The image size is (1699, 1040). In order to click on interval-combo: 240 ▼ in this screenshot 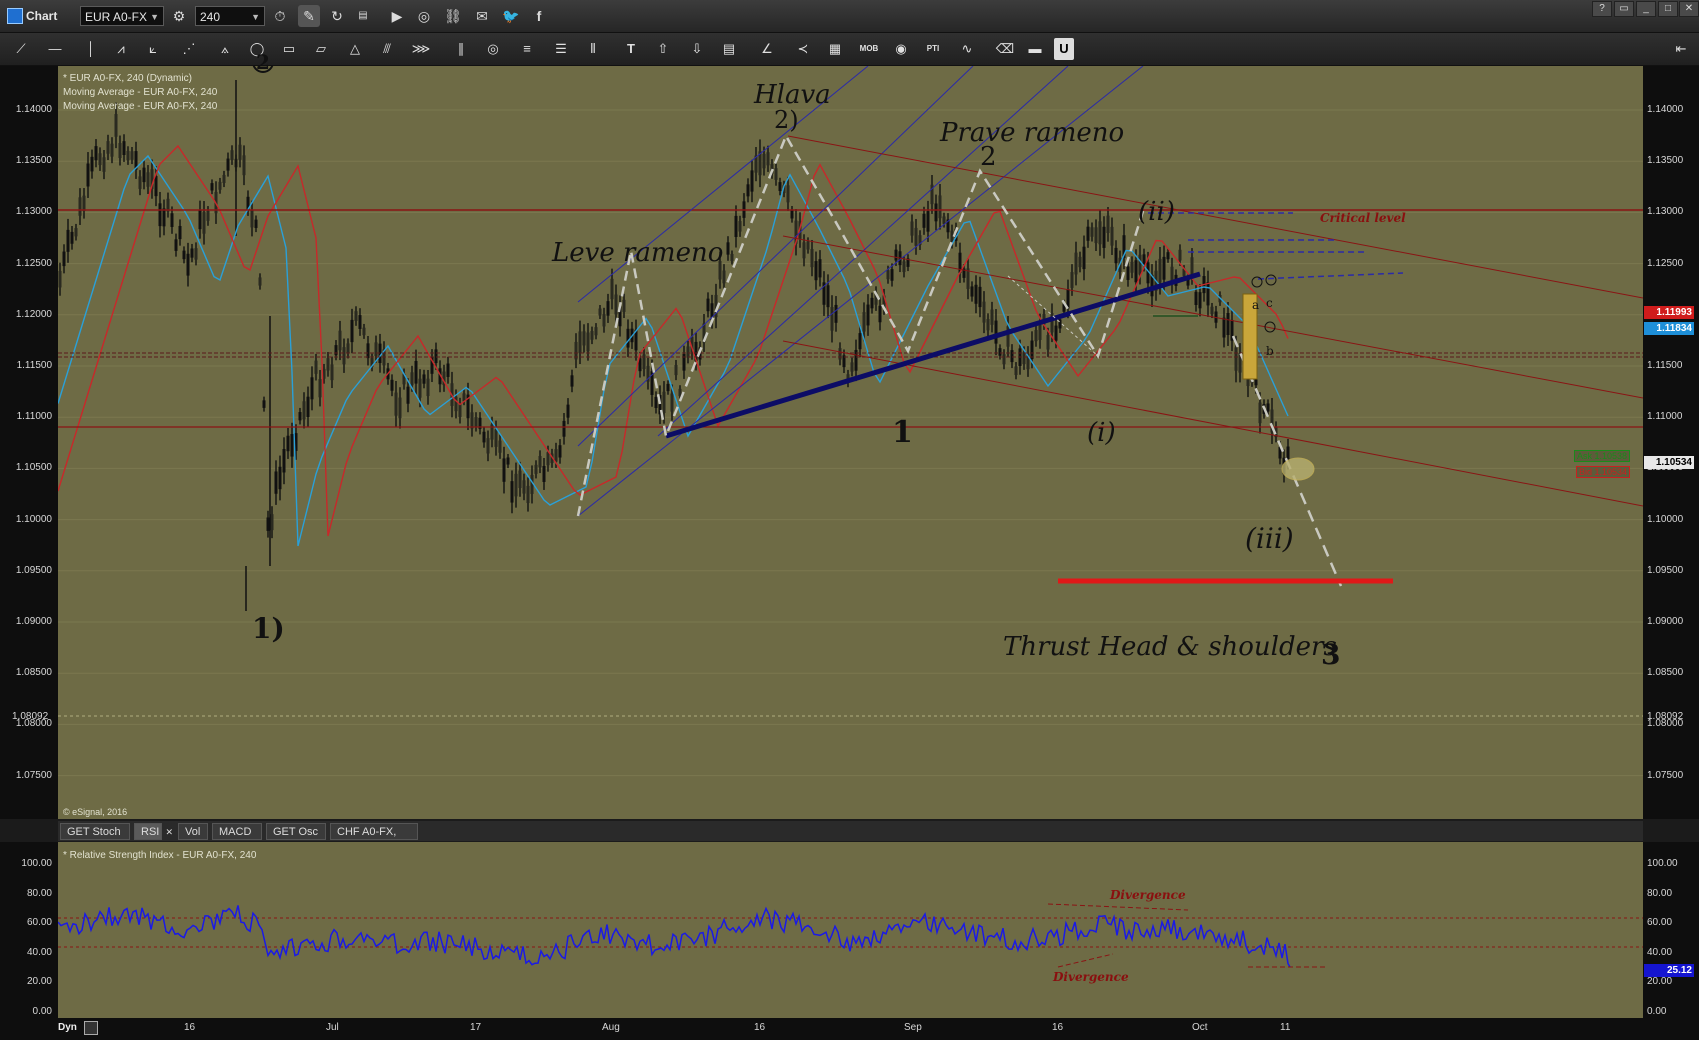, I will do `click(230, 16)`.